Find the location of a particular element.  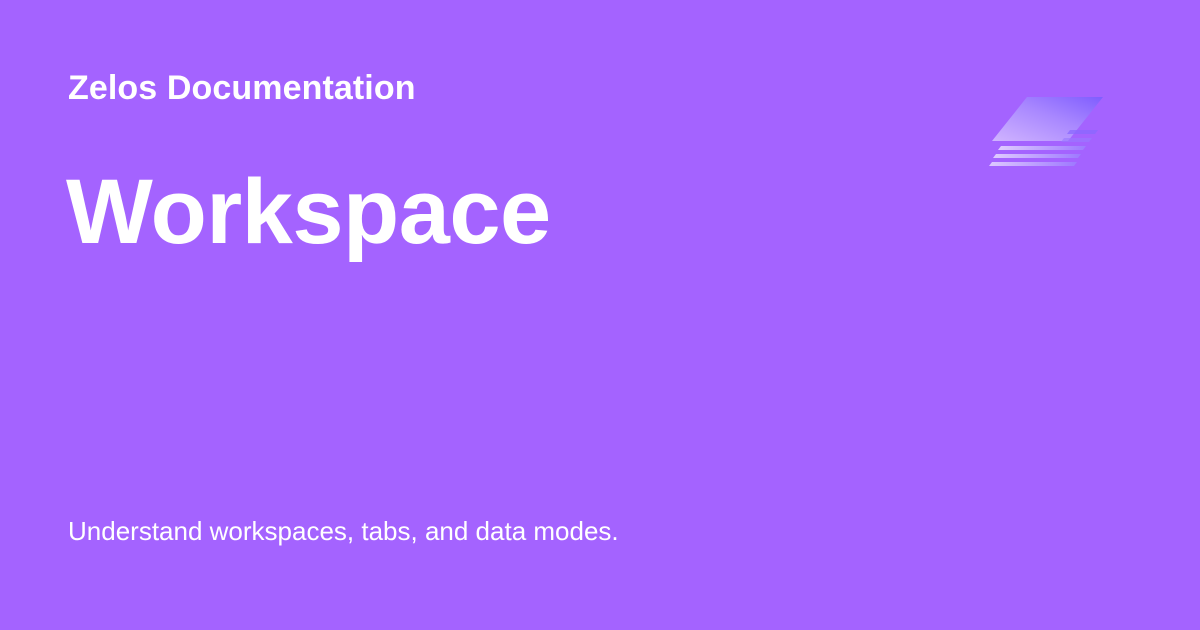

layered-stack-icon is located at coordinates (1046, 131).